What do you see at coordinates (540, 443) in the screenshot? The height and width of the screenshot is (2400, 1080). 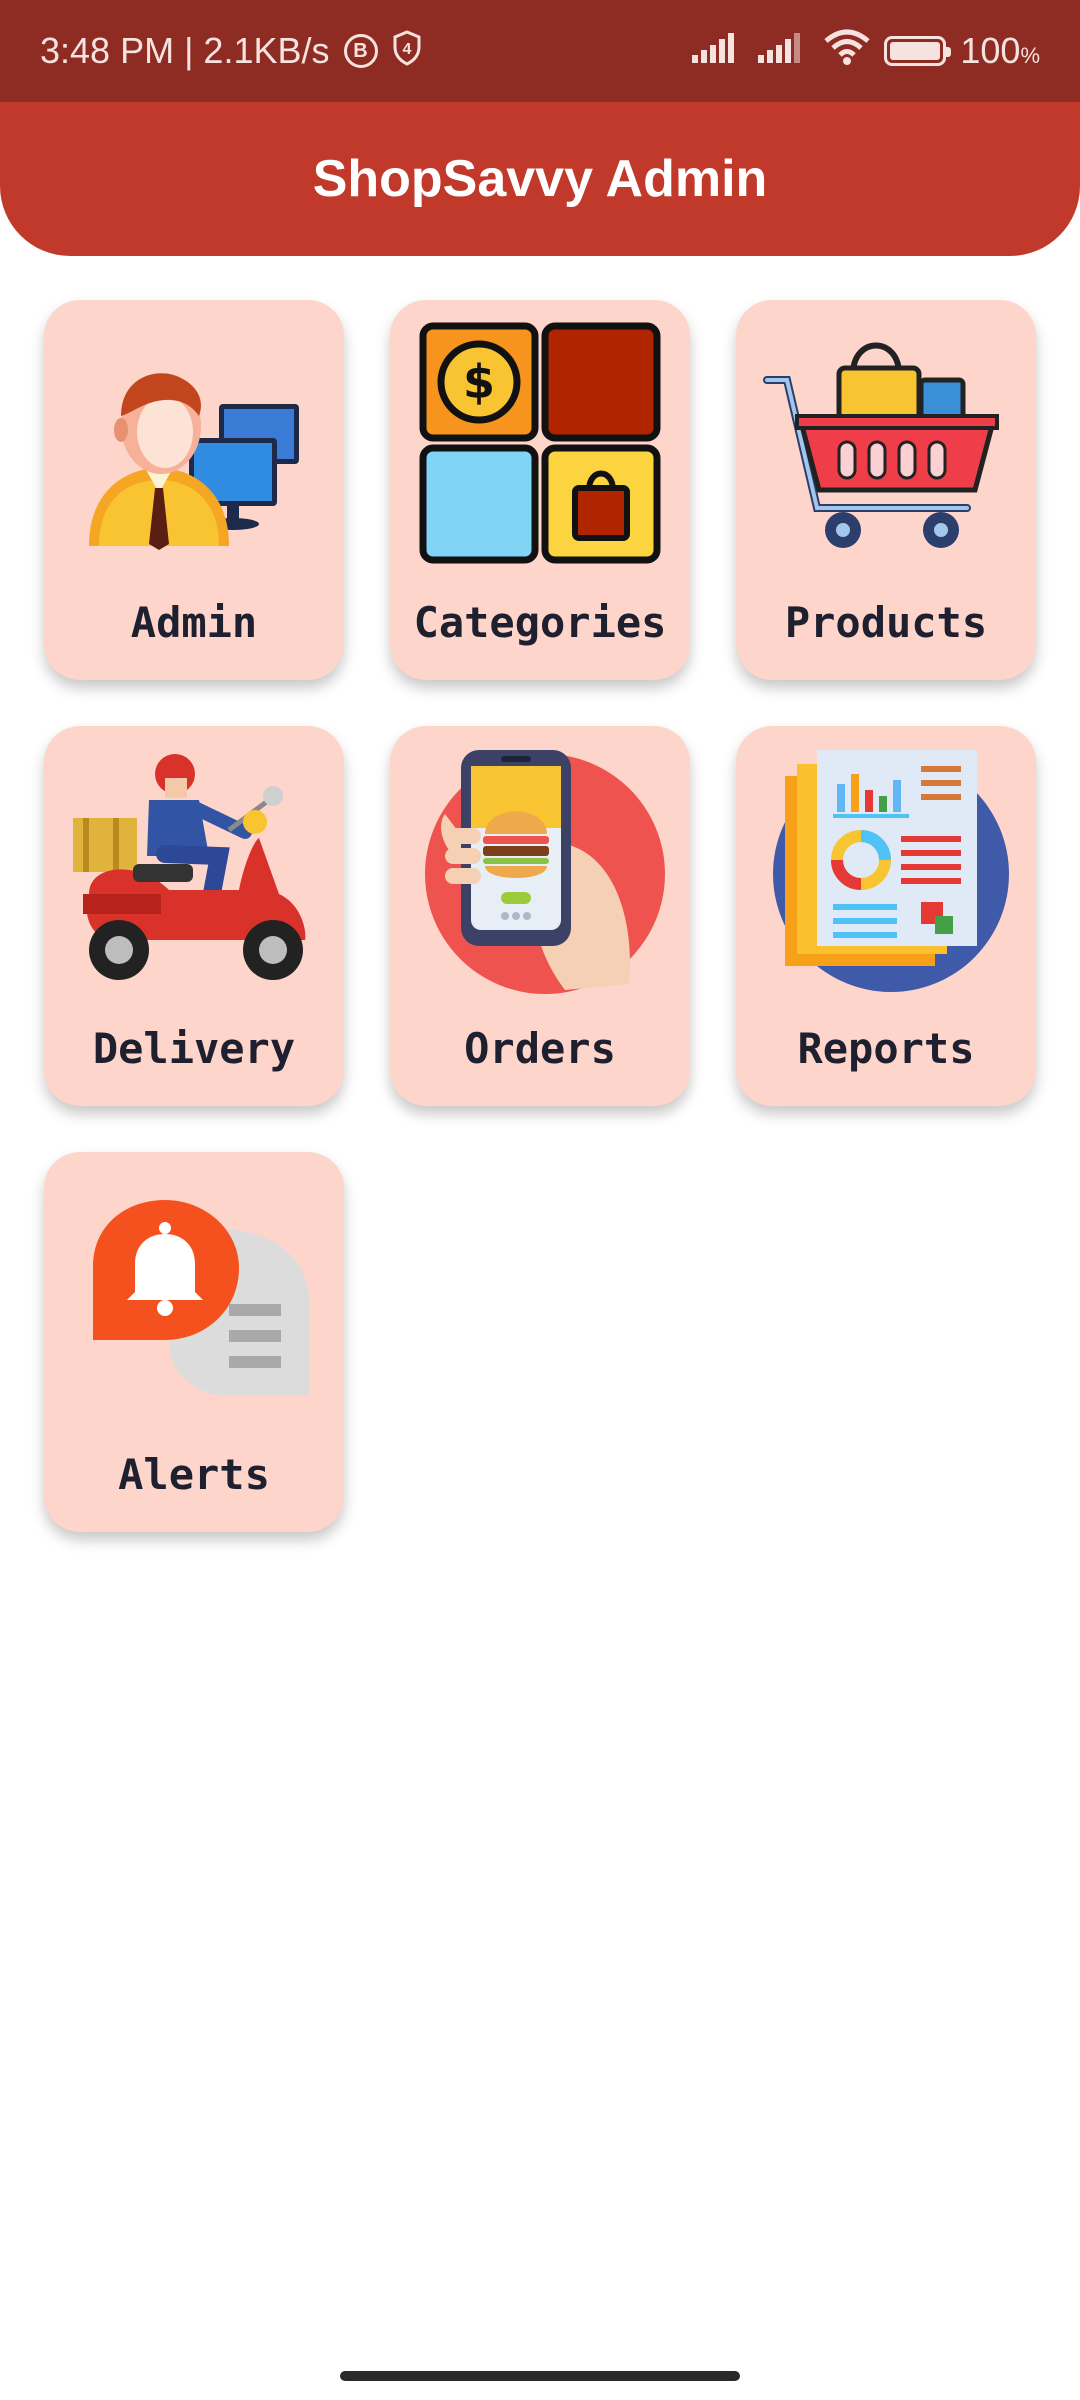 I see `categories-icon: $` at bounding box center [540, 443].